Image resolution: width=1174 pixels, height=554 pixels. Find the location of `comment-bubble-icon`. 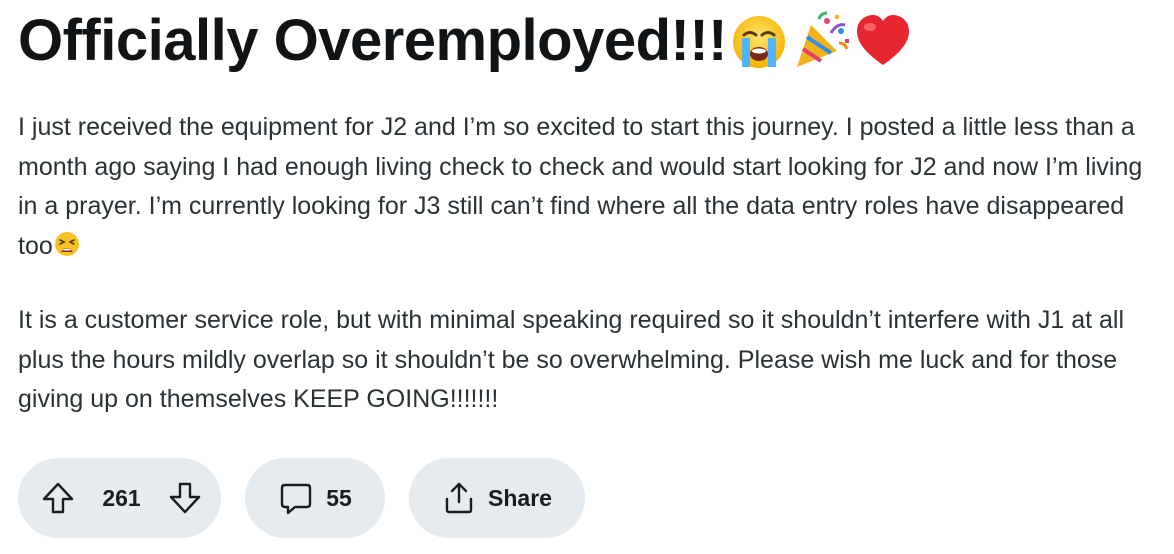

comment-bubble-icon is located at coordinates (296, 499).